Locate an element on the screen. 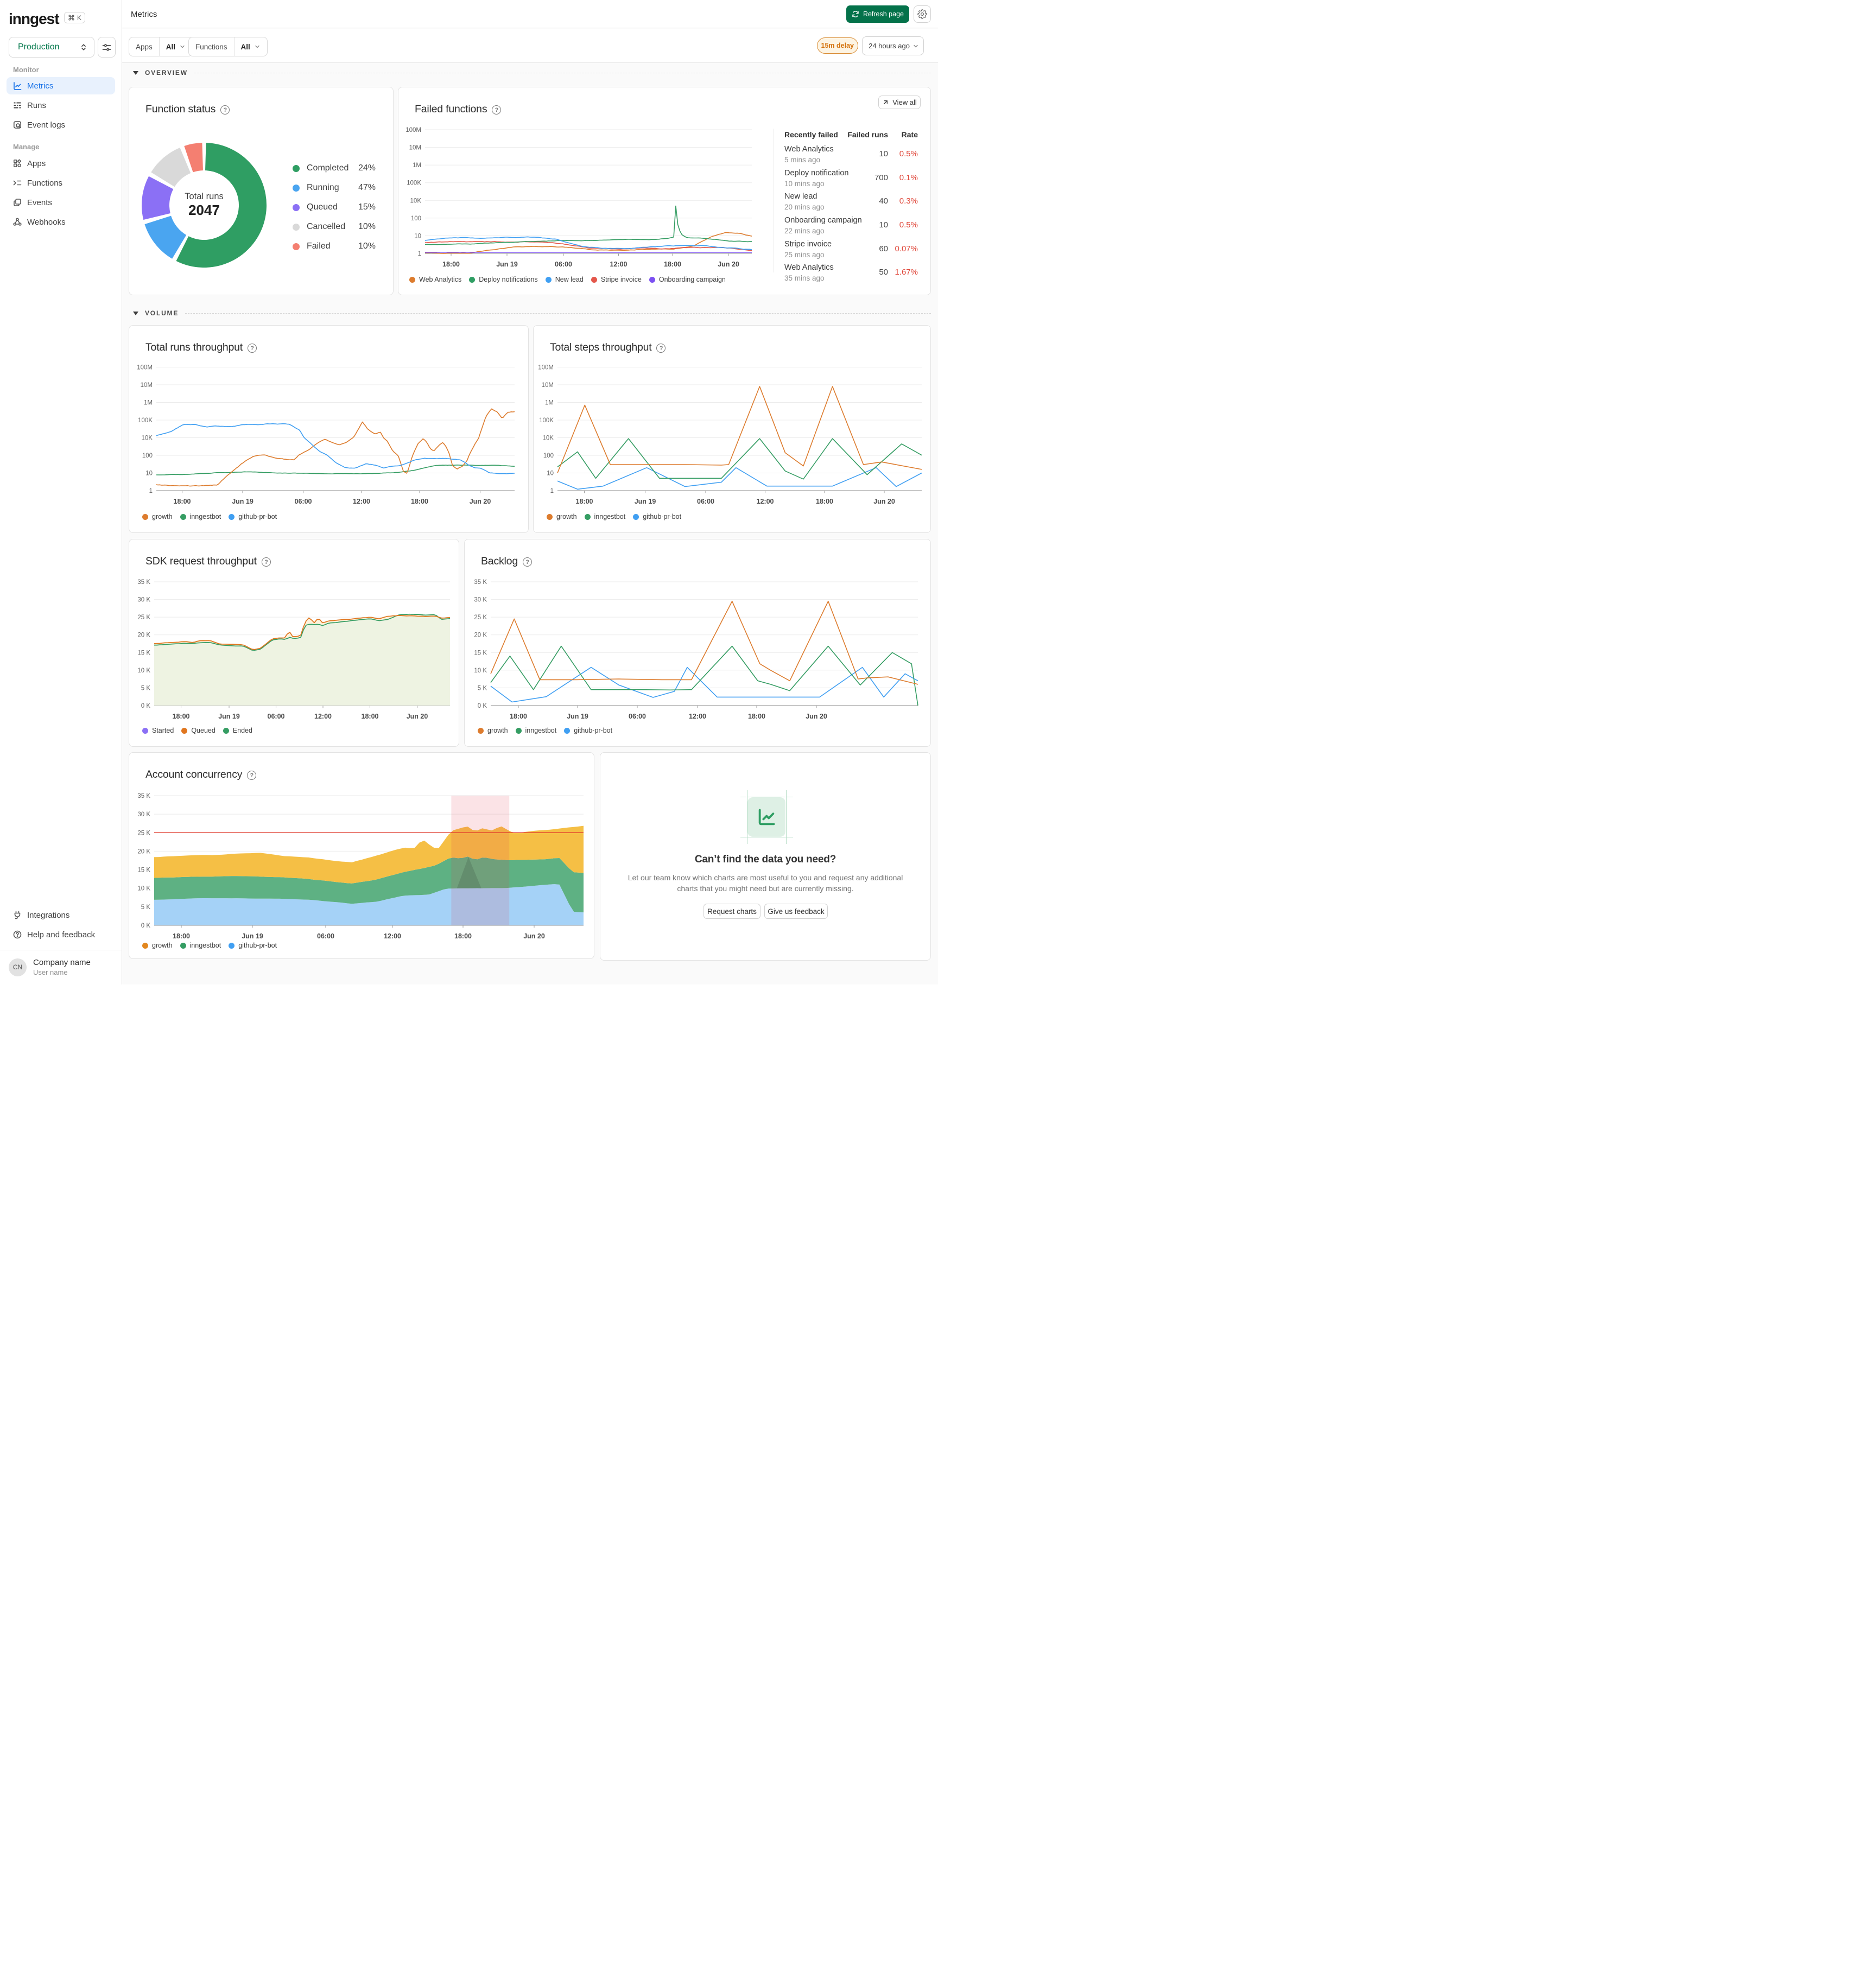 This screenshot has width=1876, height=1969. svg-text: 2047 is located at coordinates (204, 210).